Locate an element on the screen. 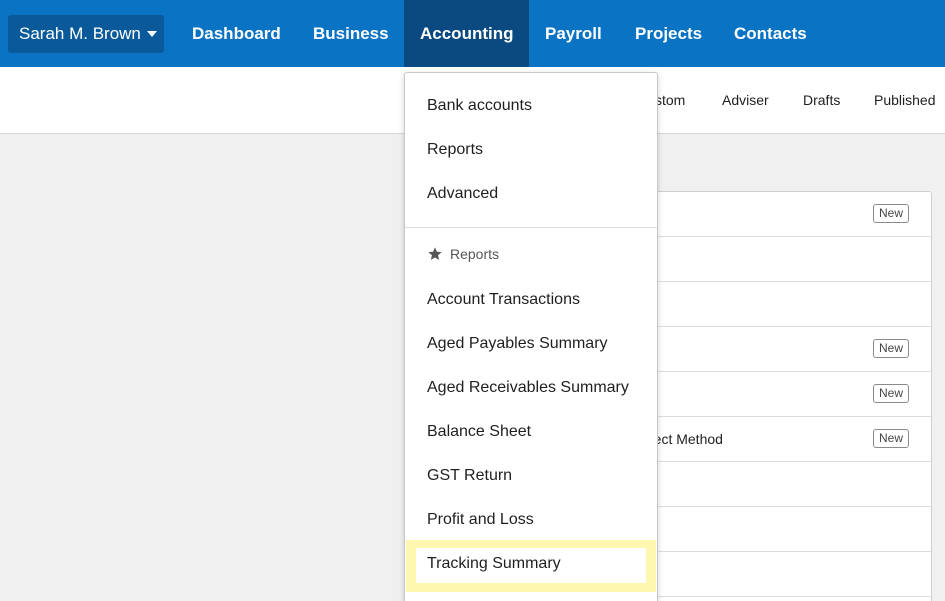 This screenshot has height=601, width=945. menu-item-account-transactions: Account Transactions is located at coordinates (531, 300).